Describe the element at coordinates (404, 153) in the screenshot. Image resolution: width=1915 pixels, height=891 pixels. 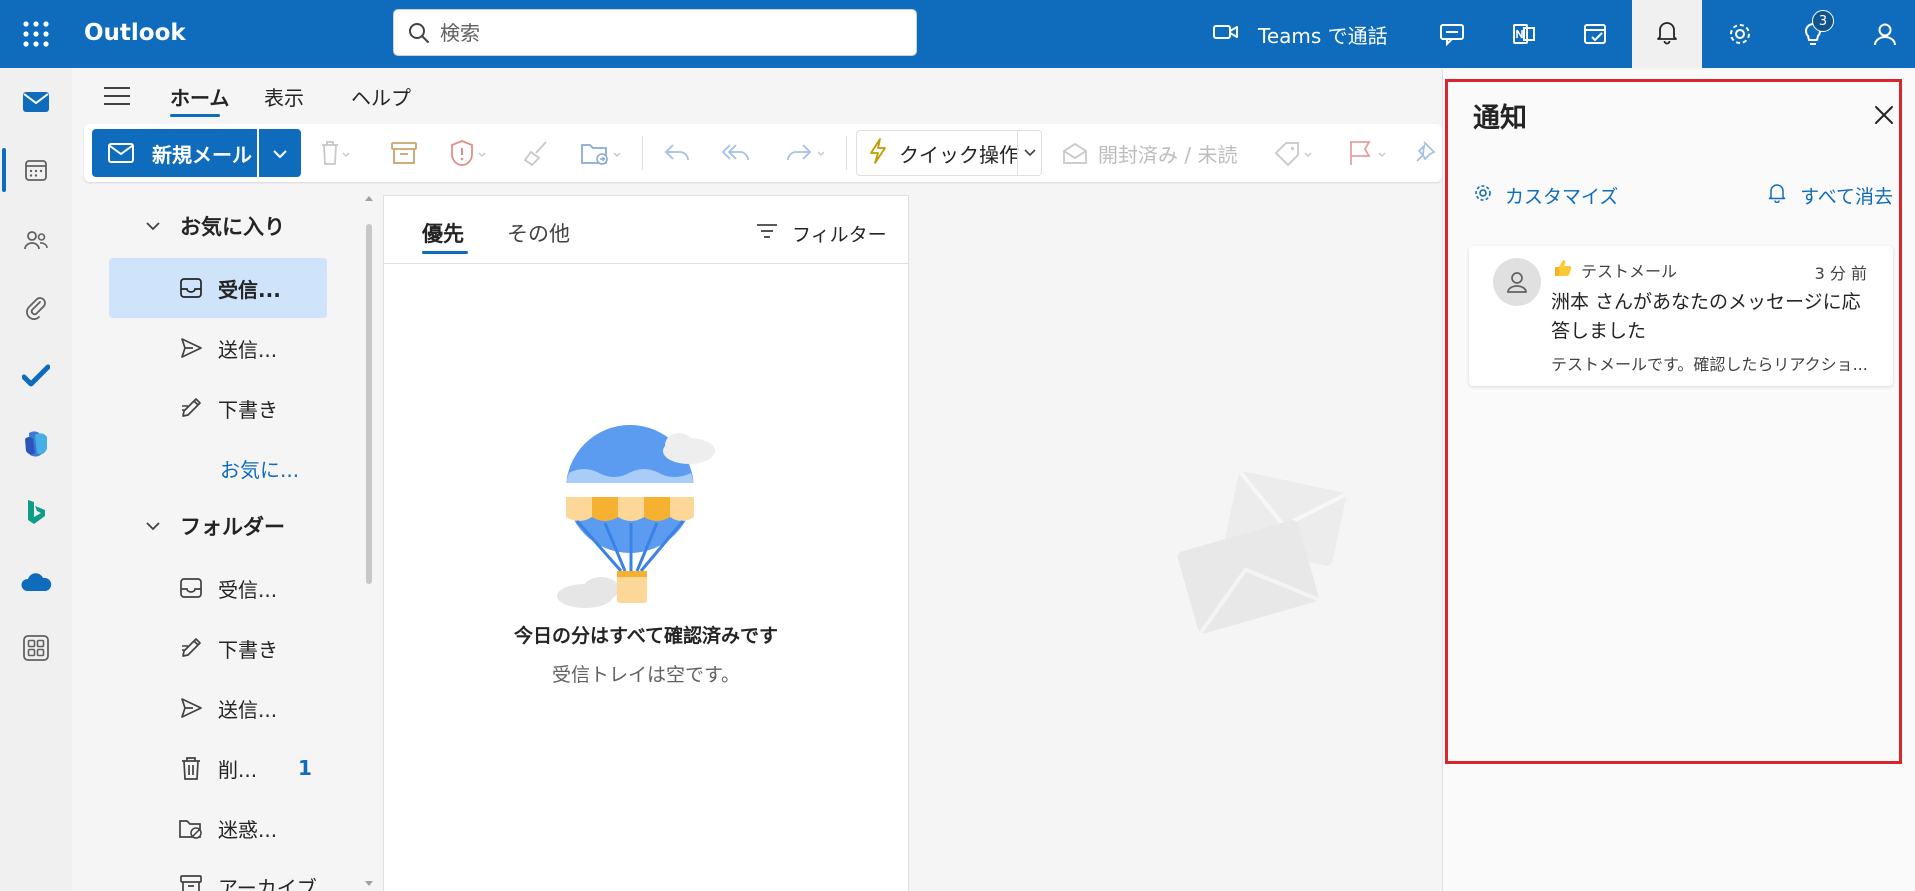
I see `archive-button` at that location.